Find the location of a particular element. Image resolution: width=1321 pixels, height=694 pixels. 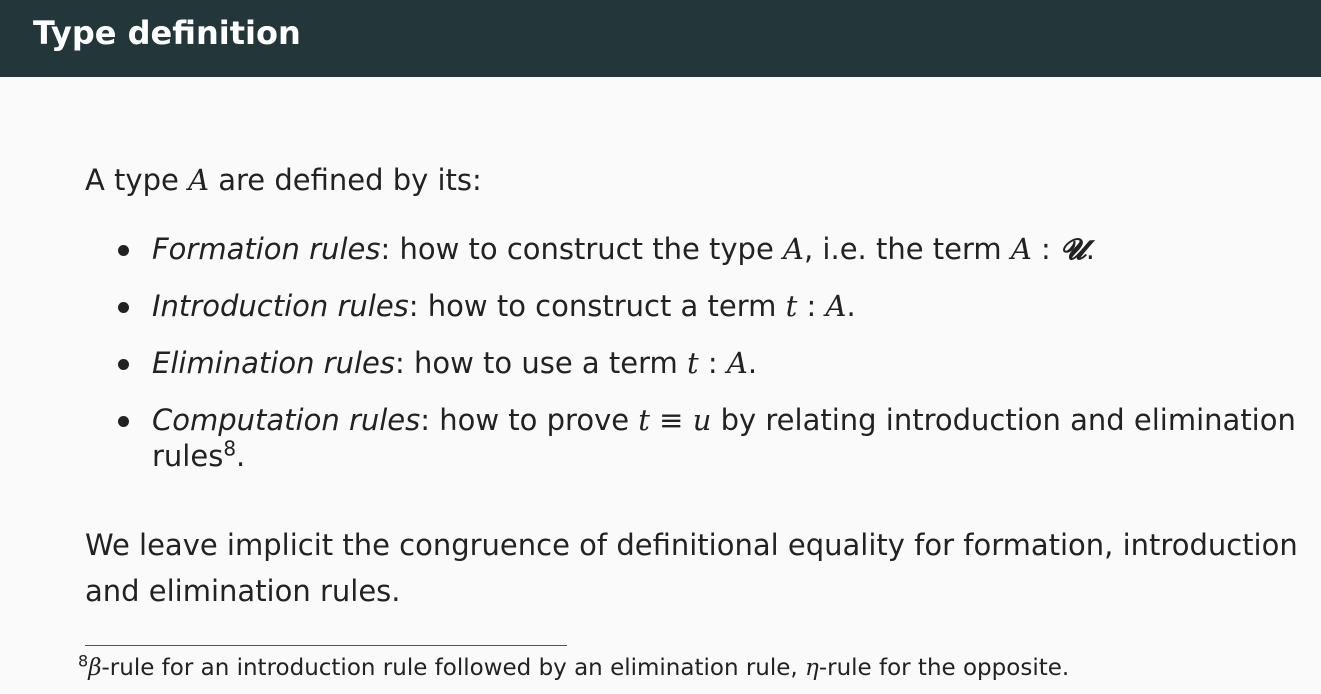

rule-term: Computation rules is located at coordinates (286, 420).